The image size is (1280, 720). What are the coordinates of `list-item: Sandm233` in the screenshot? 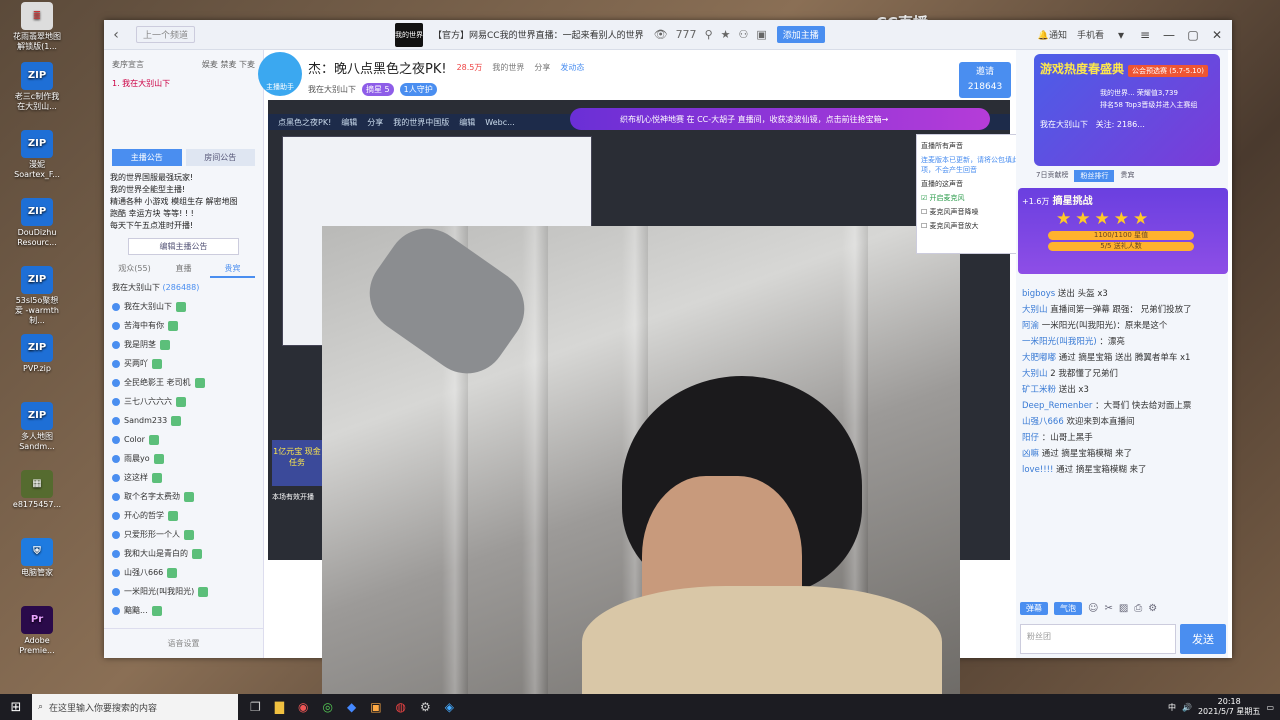 It's located at (183, 420).